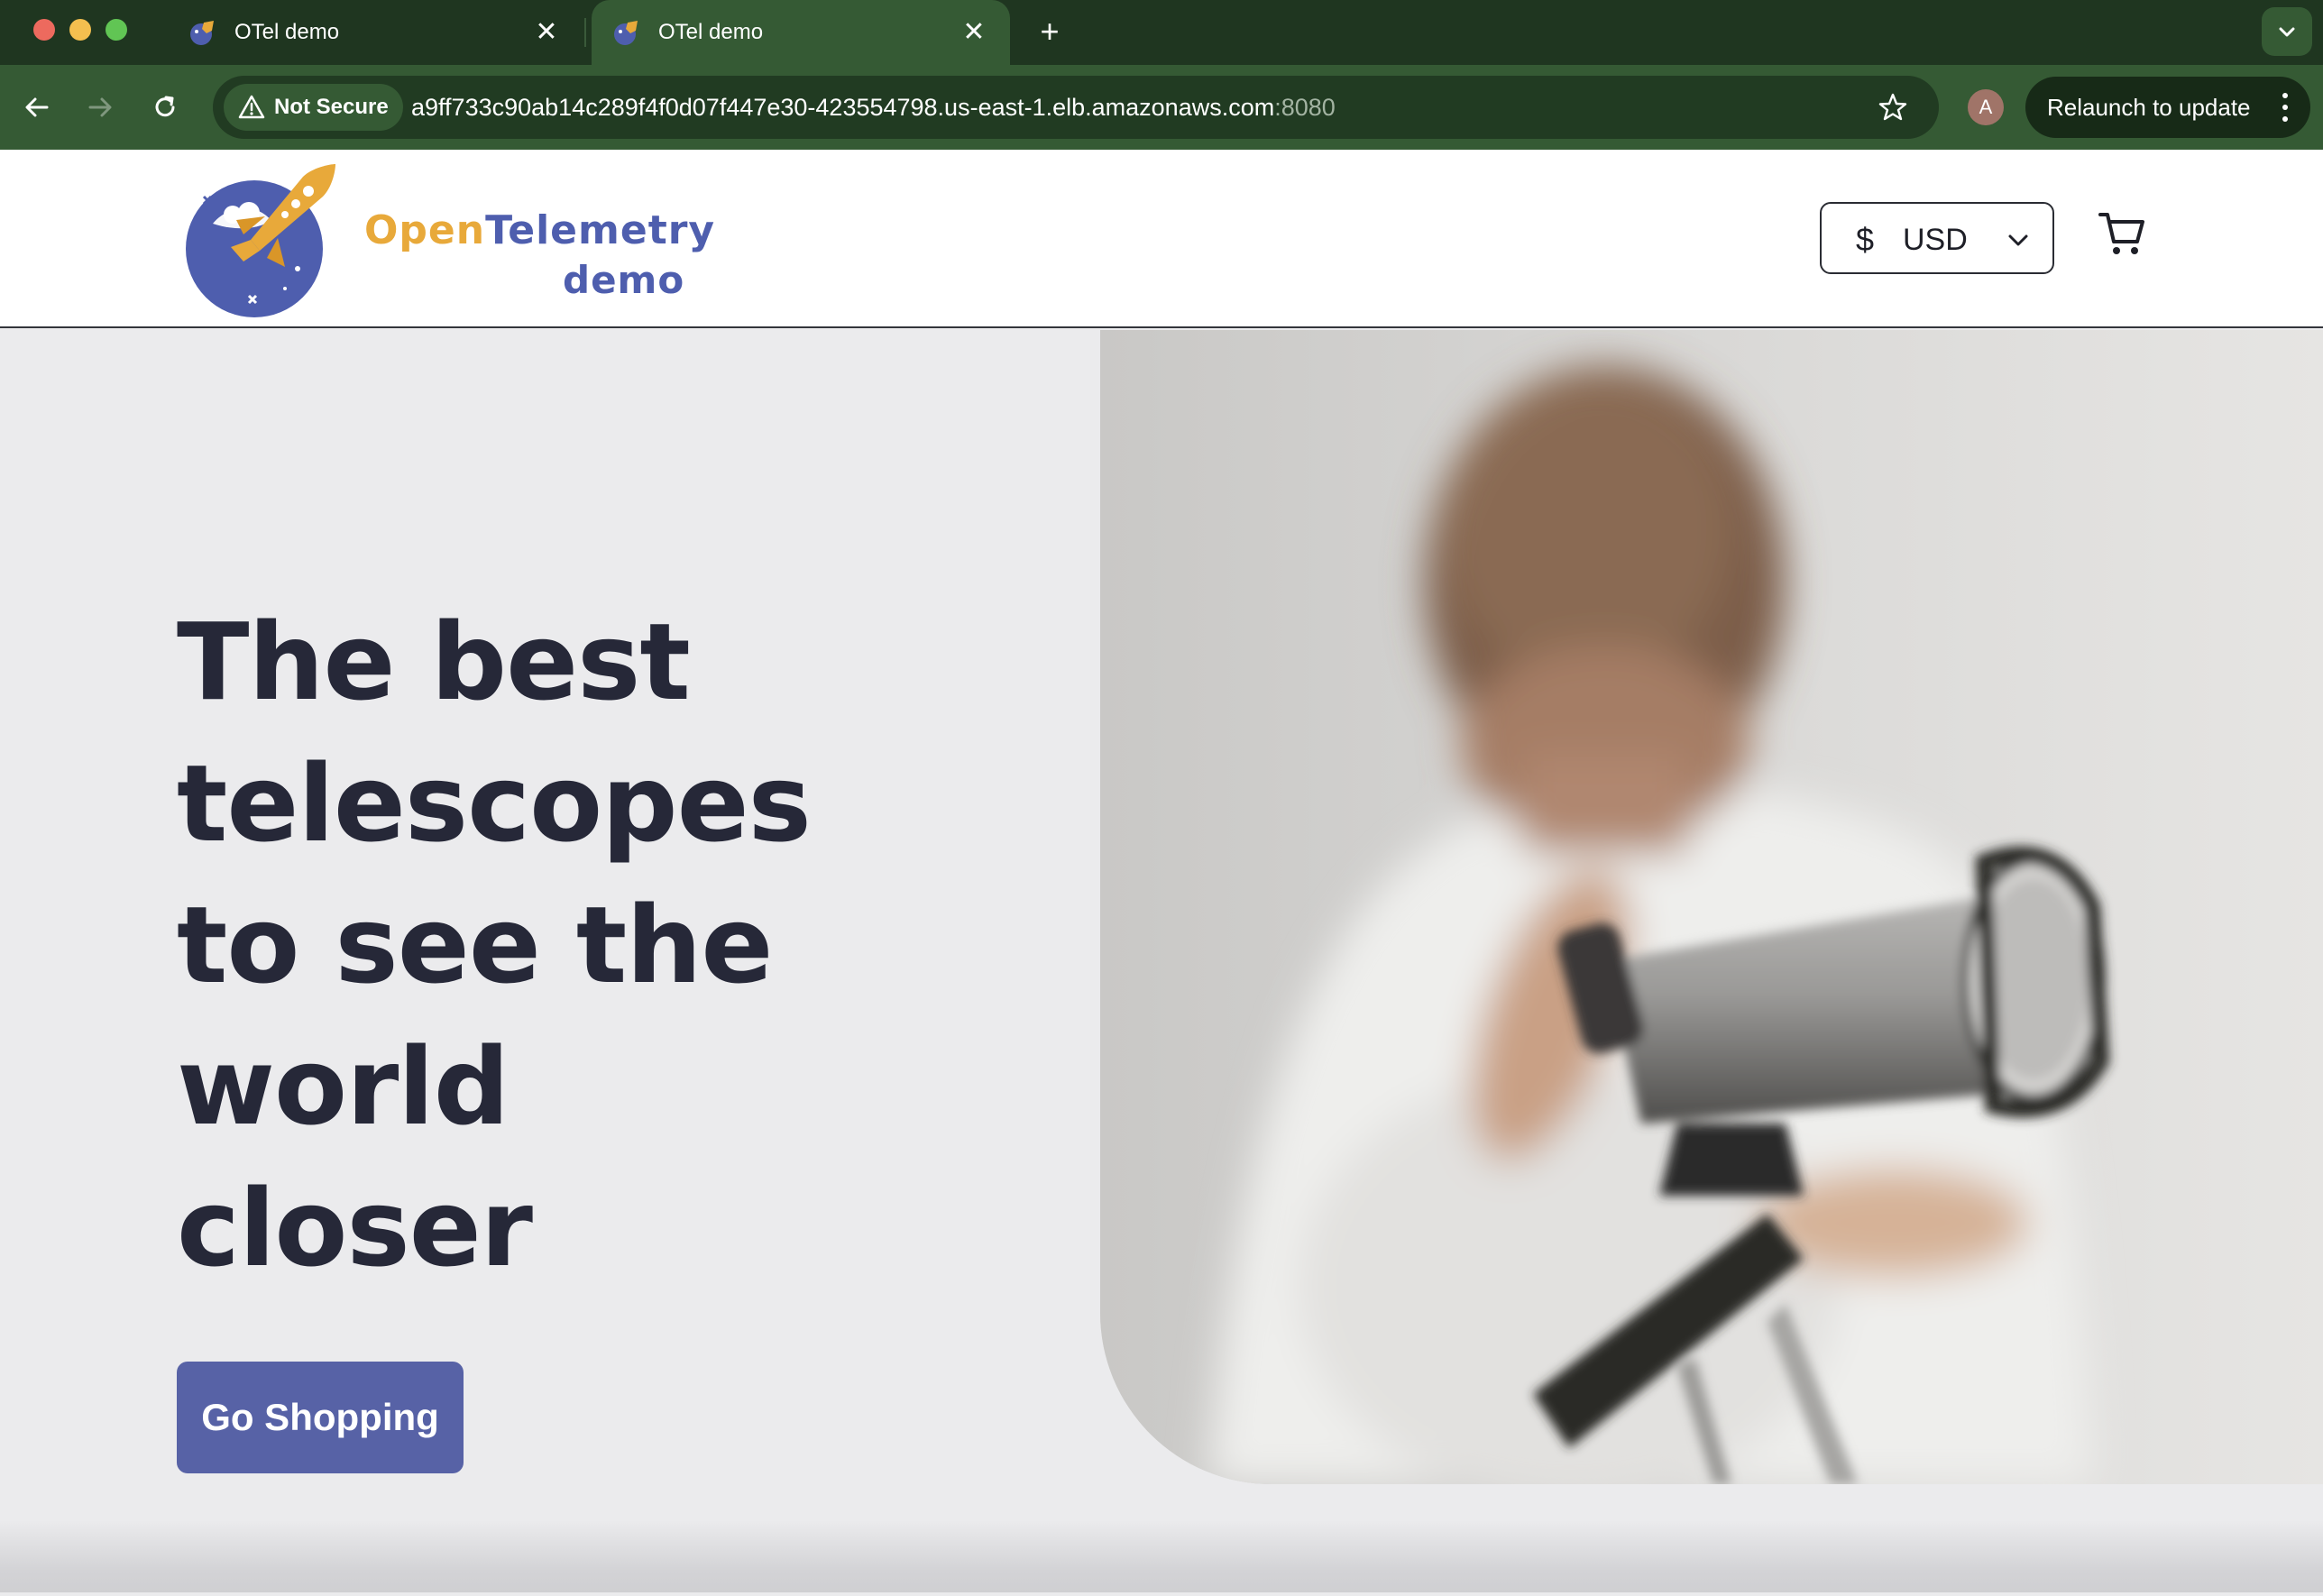 This screenshot has height=1596, width=2323. I want to click on reload-button, so click(165, 107).